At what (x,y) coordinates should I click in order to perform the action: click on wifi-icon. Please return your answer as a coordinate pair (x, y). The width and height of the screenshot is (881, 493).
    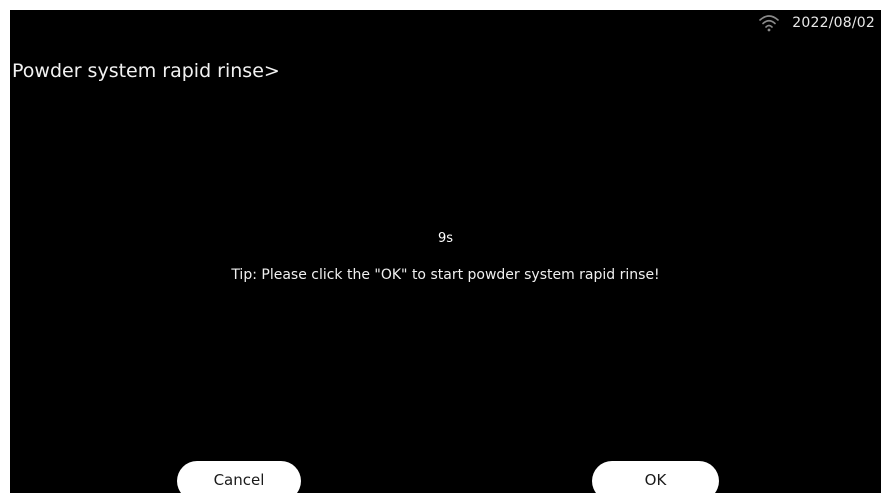
    Looking at the image, I should click on (769, 23).